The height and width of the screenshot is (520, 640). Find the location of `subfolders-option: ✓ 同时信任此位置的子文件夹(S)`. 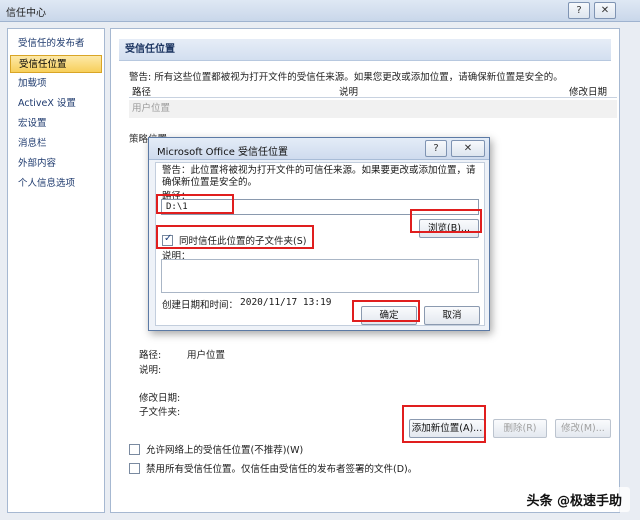

subfolders-option: ✓ 同时信任此位置的子文件夹(S) is located at coordinates (234, 240).